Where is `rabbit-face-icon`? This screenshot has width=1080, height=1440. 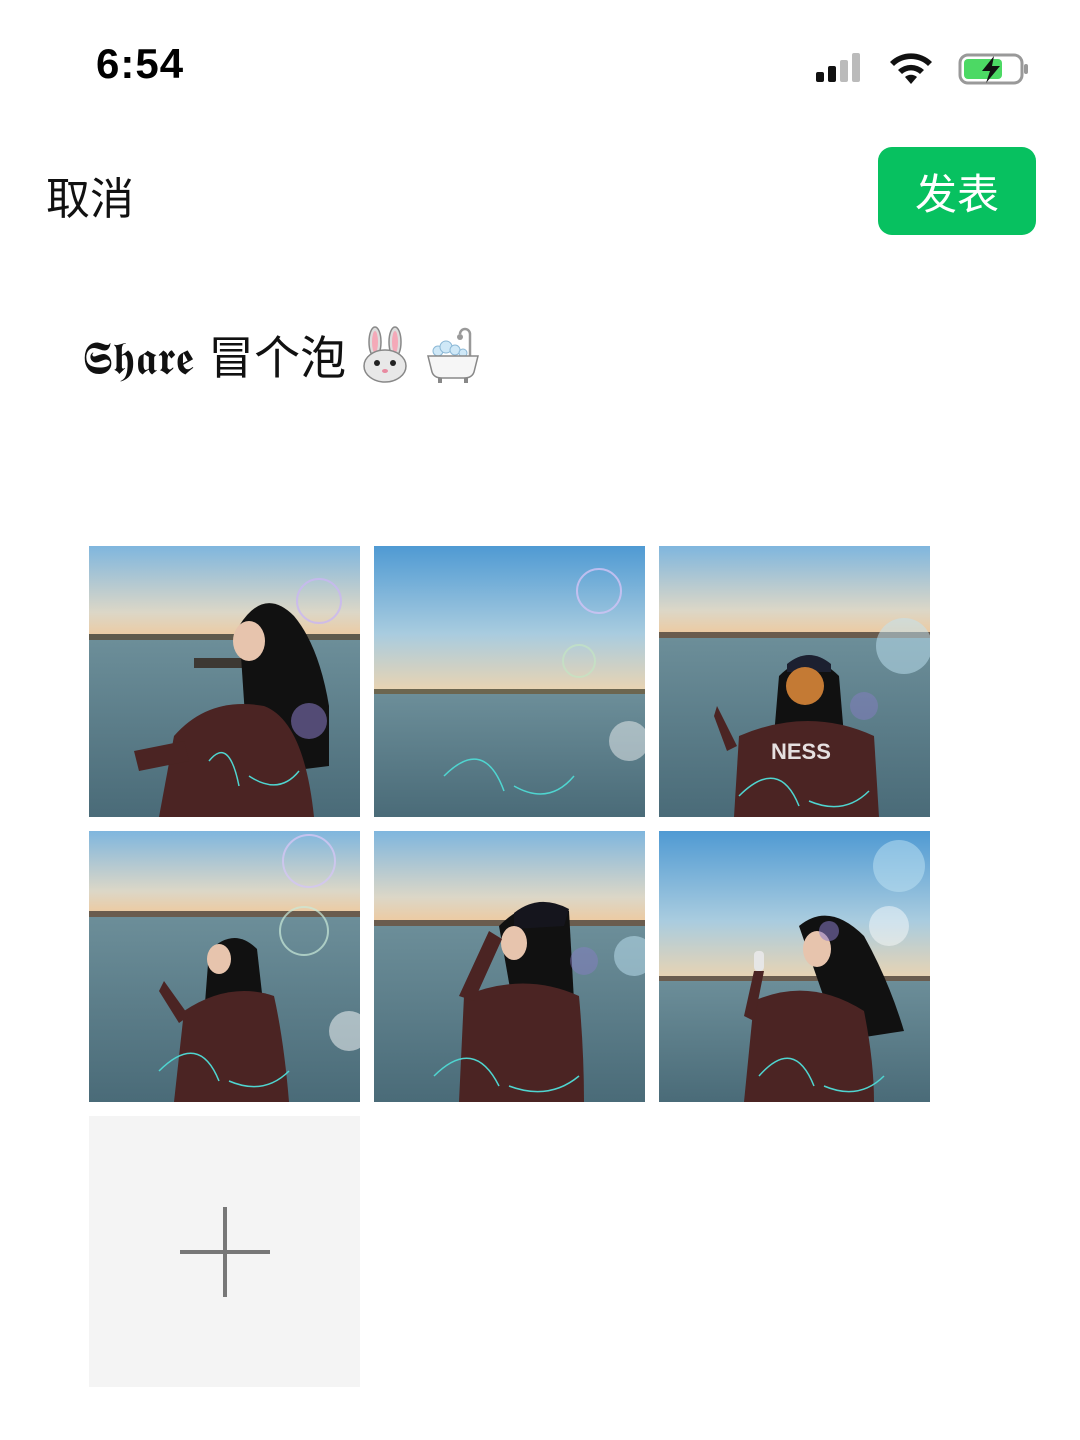
rabbit-face-icon is located at coordinates (385, 354).